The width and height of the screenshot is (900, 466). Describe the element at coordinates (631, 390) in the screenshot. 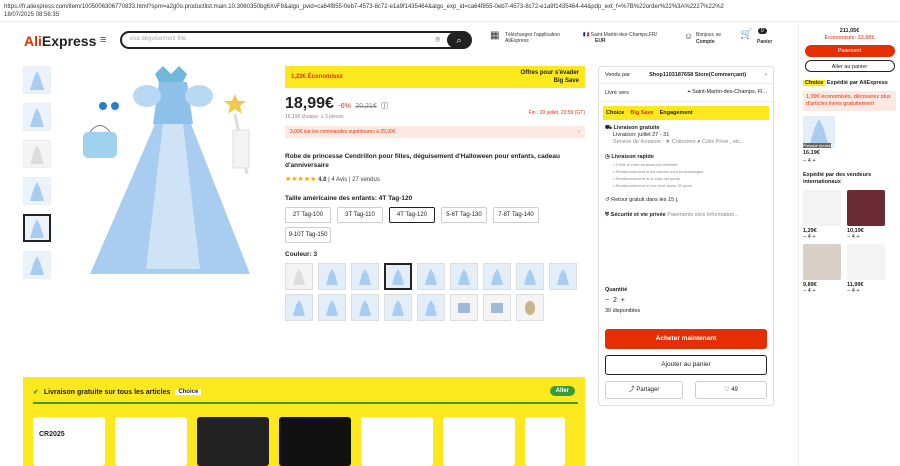

I see `share-icon: ⤴` at that location.